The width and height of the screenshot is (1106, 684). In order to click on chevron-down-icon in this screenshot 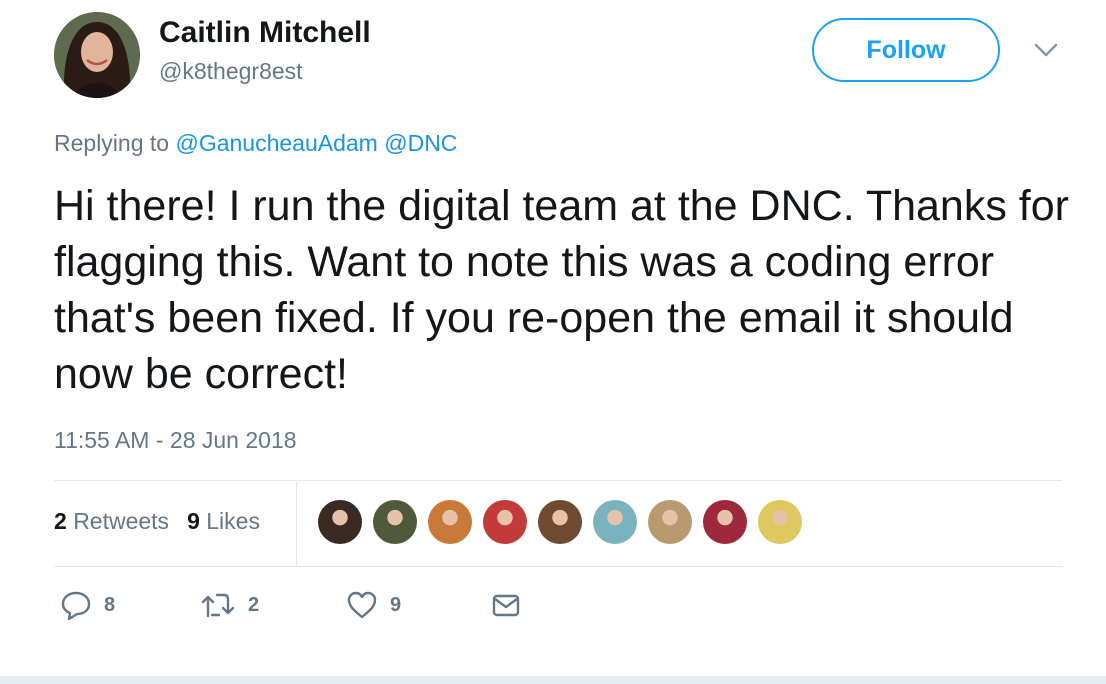, I will do `click(1046, 50)`.